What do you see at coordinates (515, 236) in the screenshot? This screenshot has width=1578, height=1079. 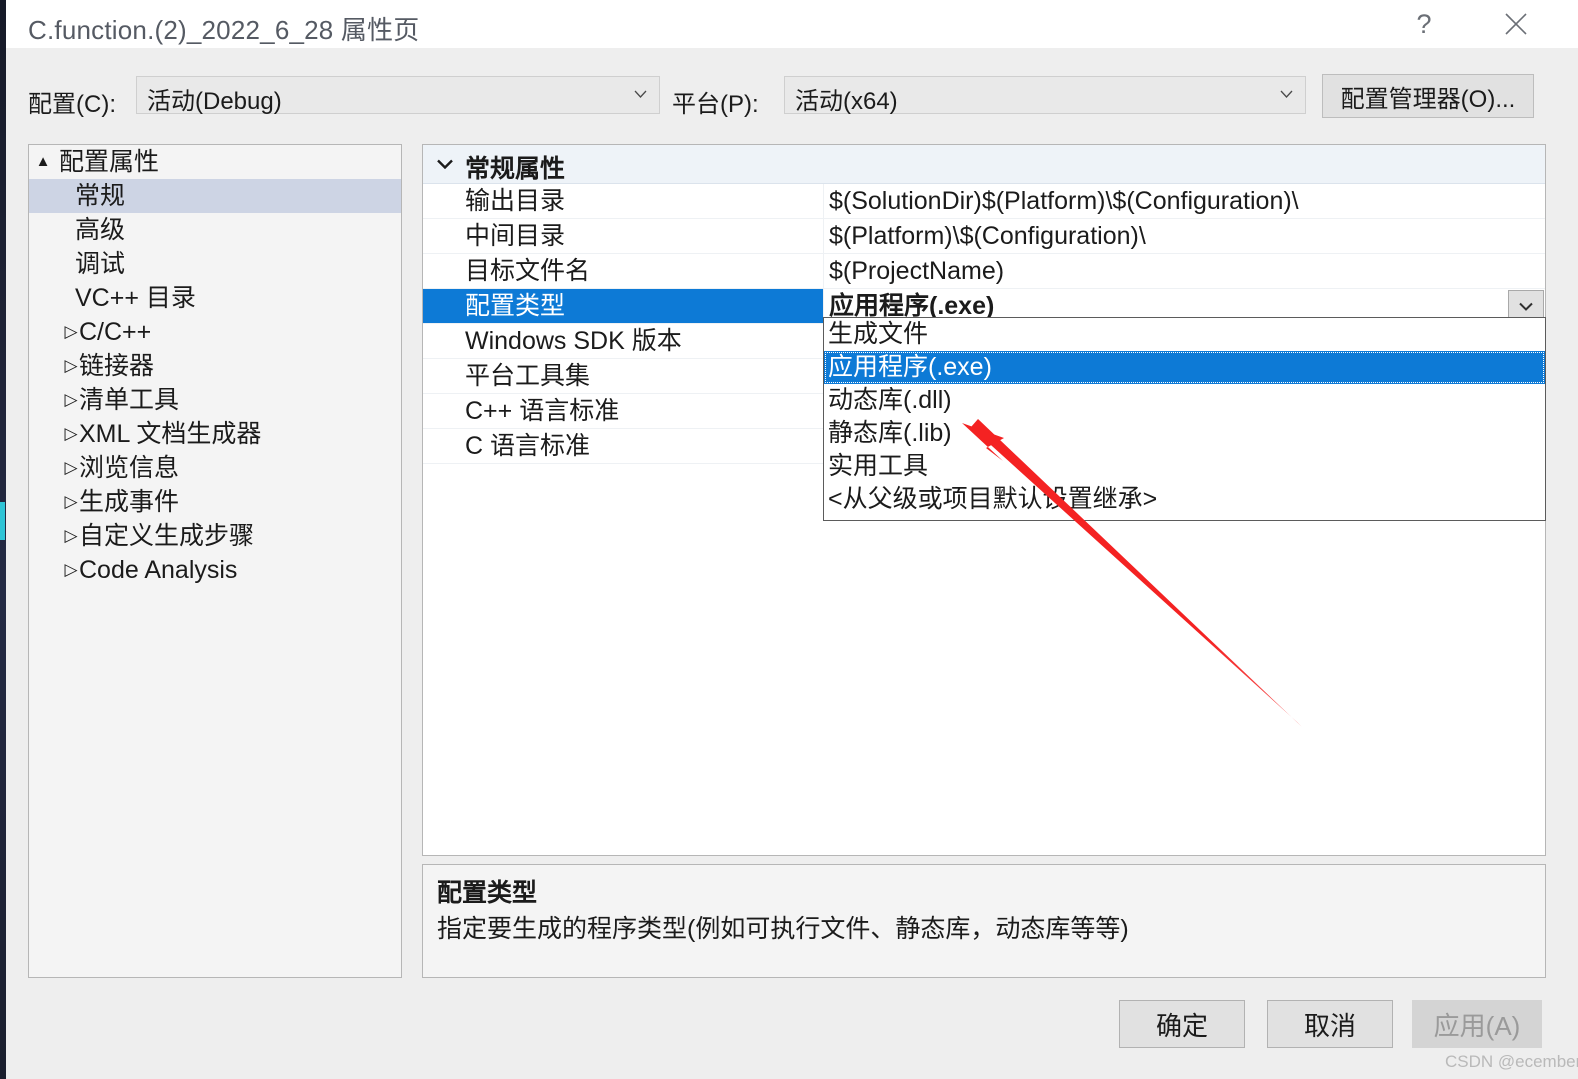 I see `property-name: 中间目录` at bounding box center [515, 236].